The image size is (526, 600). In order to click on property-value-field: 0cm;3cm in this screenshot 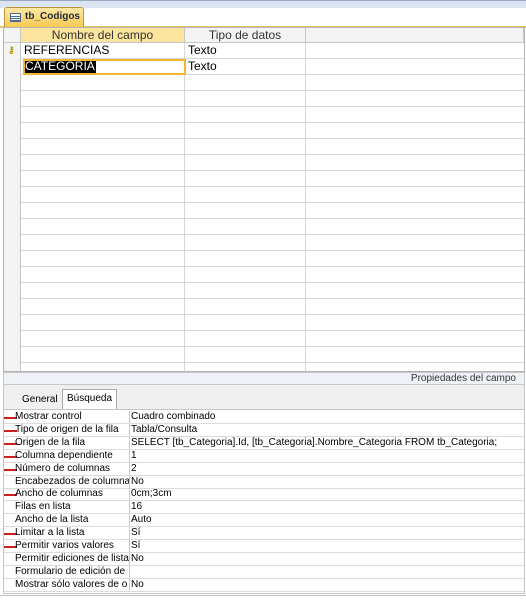, I will do `click(326, 494)`.